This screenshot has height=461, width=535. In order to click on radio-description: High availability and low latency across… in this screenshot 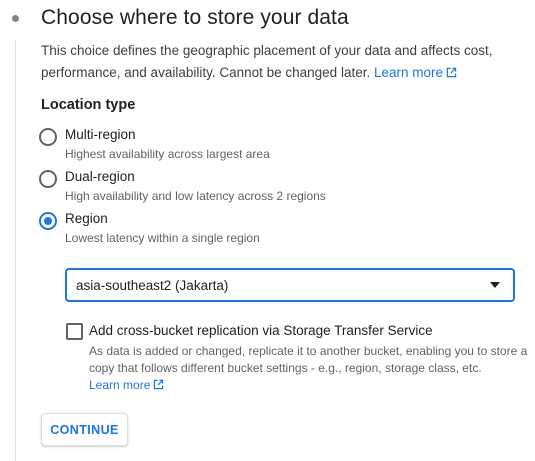, I will do `click(195, 196)`.